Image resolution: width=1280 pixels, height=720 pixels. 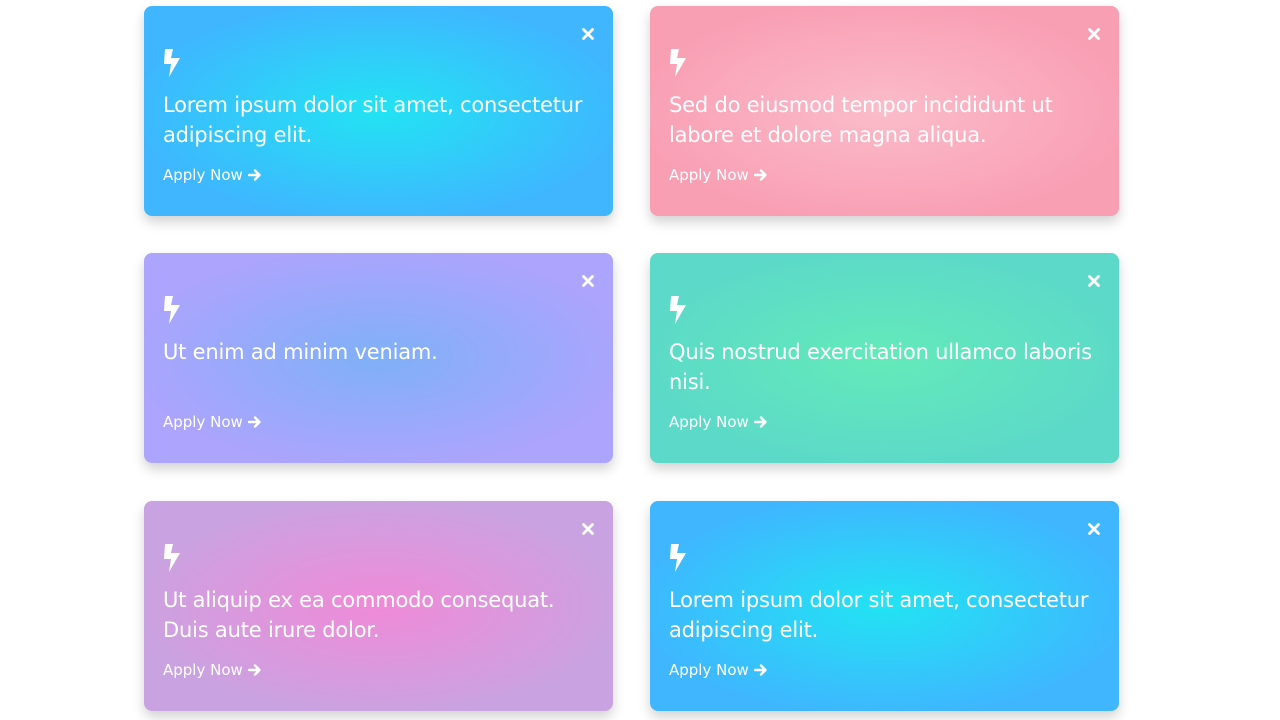 What do you see at coordinates (300, 352) in the screenshot?
I see `card-message: Ut enim ad minim veniam.` at bounding box center [300, 352].